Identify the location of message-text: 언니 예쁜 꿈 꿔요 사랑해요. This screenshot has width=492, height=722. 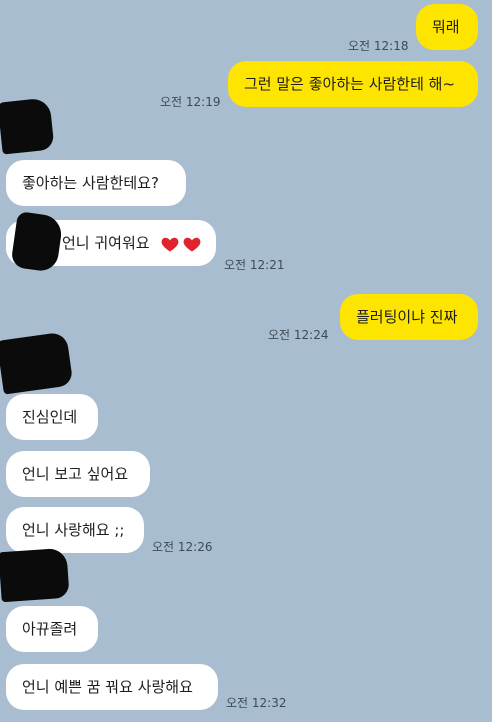
(107, 687).